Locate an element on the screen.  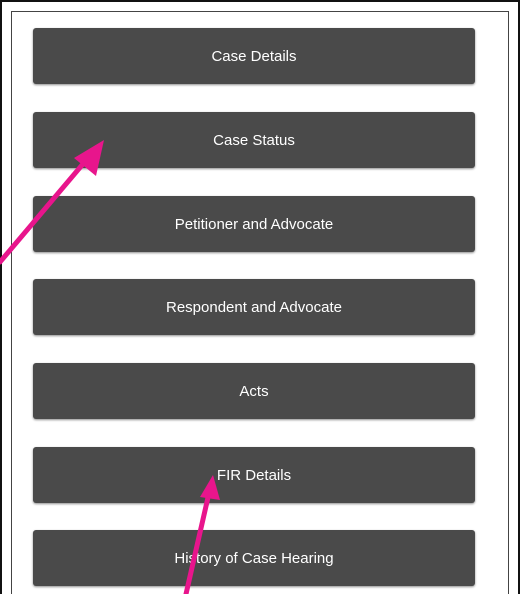
fir-details-button: FIR Details is located at coordinates (254, 475).